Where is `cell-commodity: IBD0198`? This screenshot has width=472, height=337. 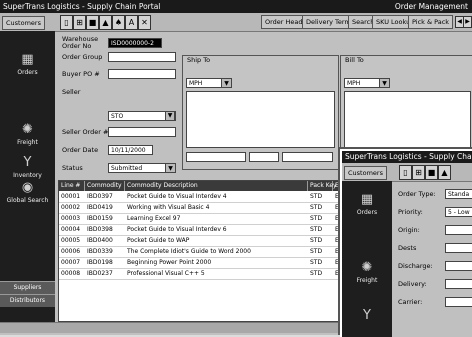 cell-commodity: IBD0198 is located at coordinates (100, 262).